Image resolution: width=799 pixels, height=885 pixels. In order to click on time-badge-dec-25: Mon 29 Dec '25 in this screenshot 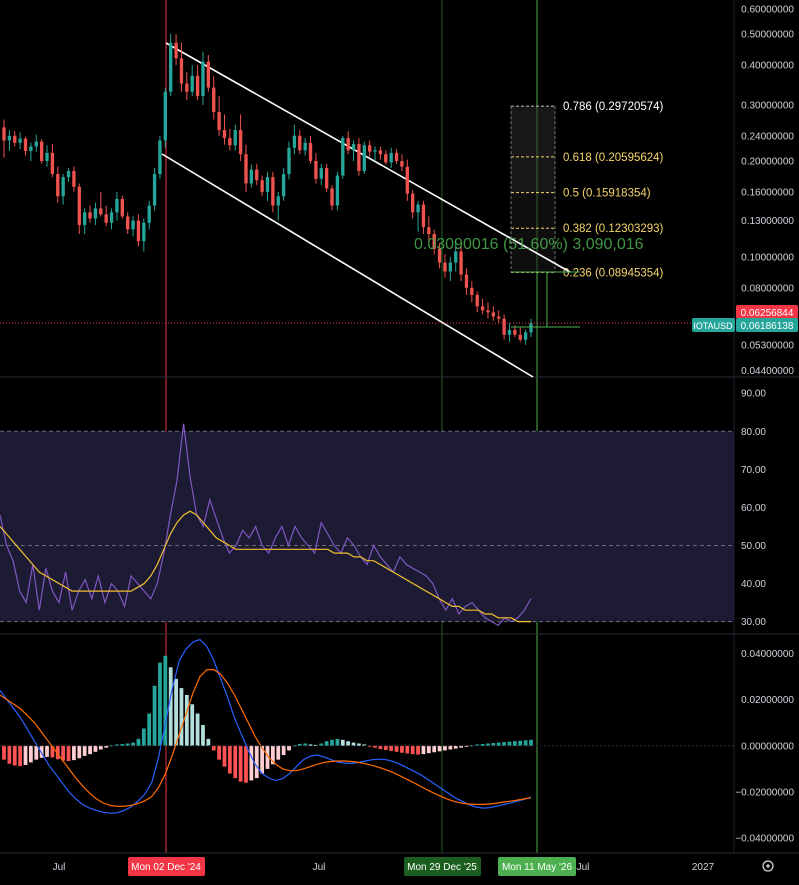, I will do `click(442, 867)`.